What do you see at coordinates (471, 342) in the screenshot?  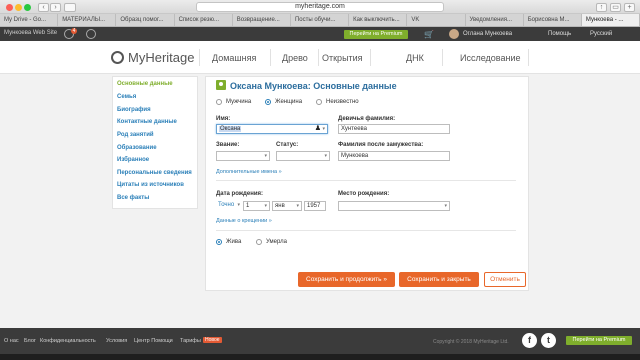 I see `copyright: Copyright © 2018 MyHeritage Ltd.` at bounding box center [471, 342].